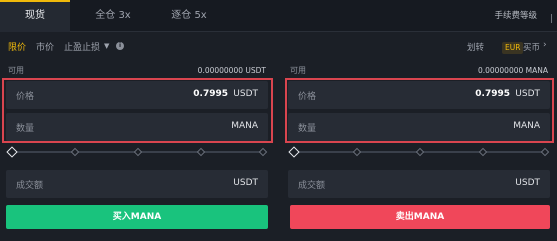 The image size is (557, 241). I want to click on tab-isolated-margin: 逐仓 5x, so click(189, 16).